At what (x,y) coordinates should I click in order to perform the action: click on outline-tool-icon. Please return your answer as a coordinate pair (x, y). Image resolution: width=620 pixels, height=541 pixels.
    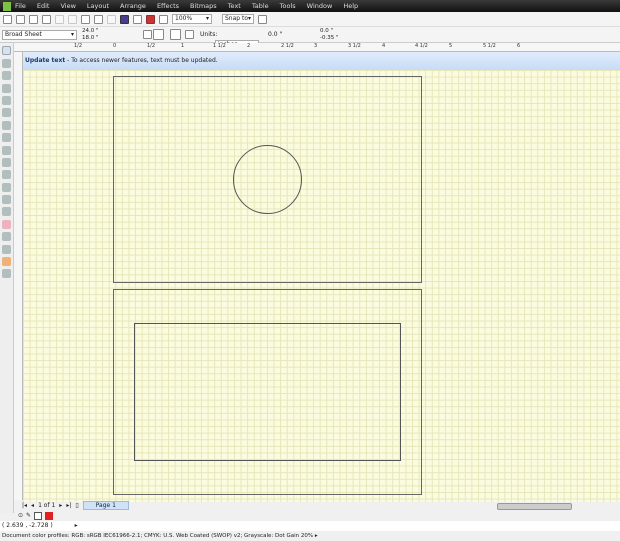
    Looking at the image, I should click on (6, 249).